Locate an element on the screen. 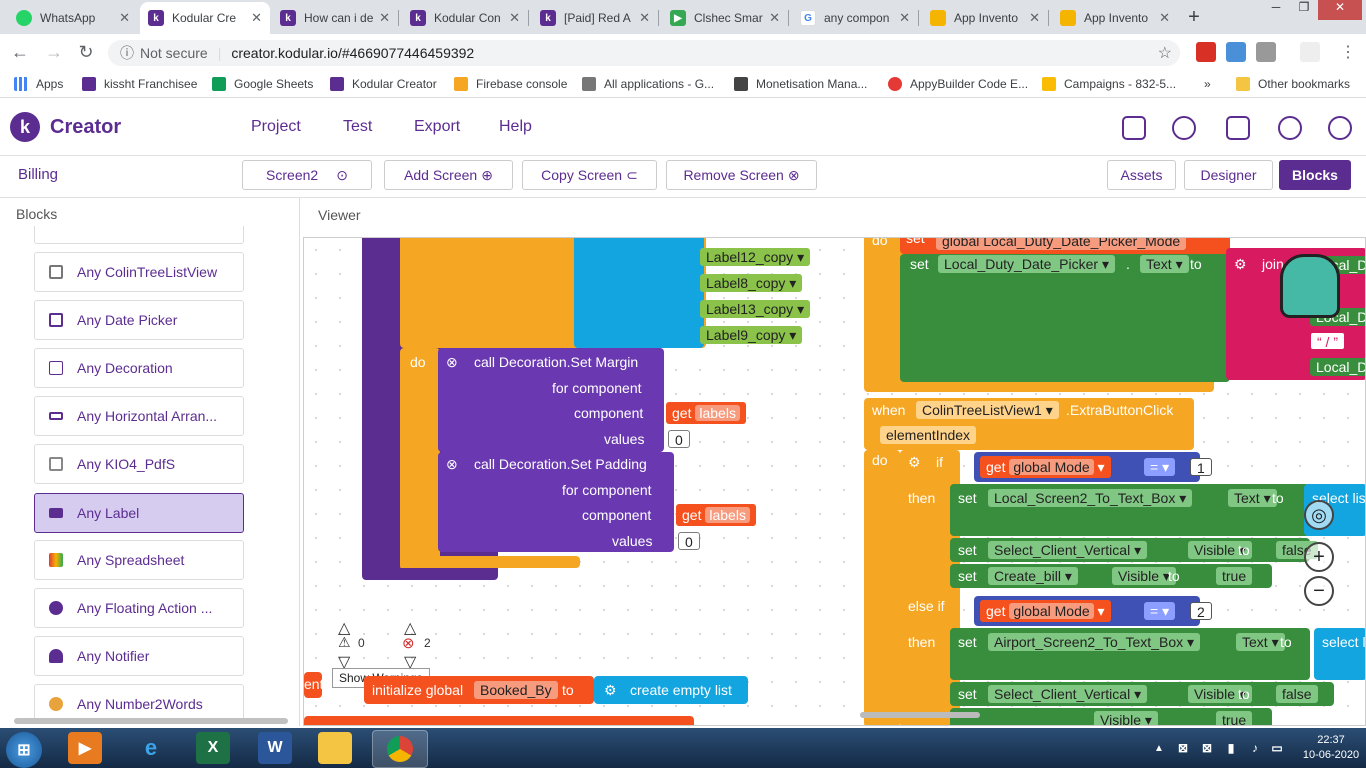 Image resolution: width=1366 pixels, height=768 pixels. tab-app-inventor-2: App Invento ✕ is located at coordinates (1115, 18).